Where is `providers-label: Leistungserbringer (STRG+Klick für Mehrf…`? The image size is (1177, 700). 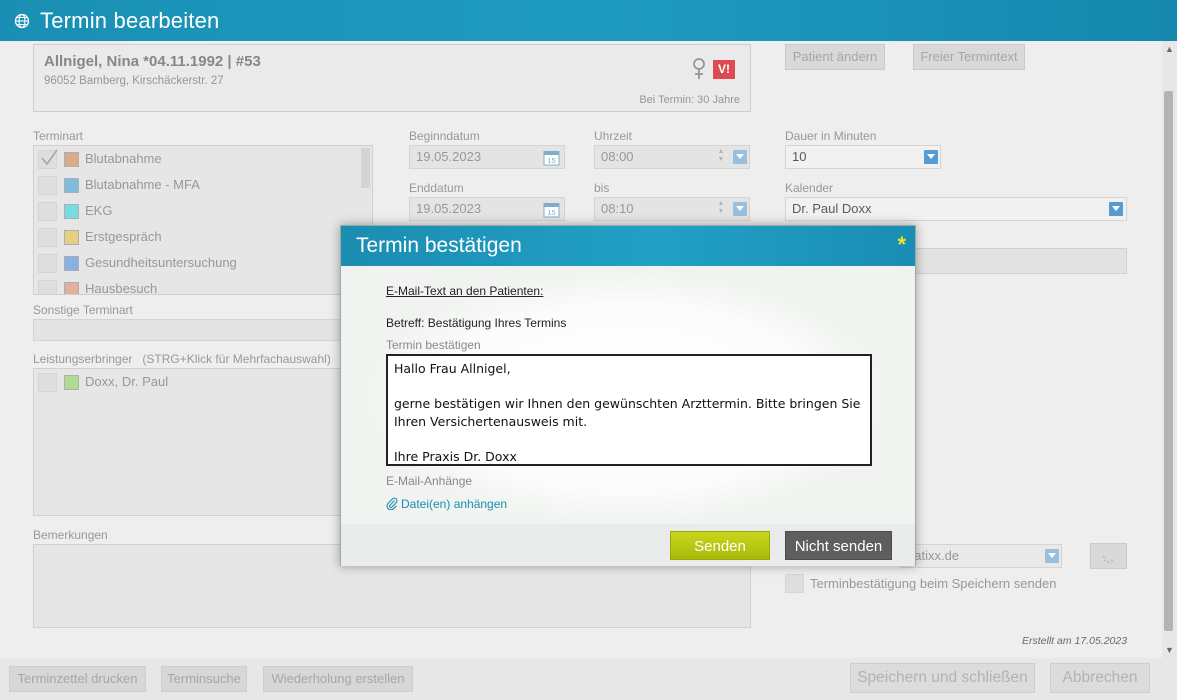 providers-label: Leistungserbringer (STRG+Klick für Mehrf… is located at coordinates (182, 359).